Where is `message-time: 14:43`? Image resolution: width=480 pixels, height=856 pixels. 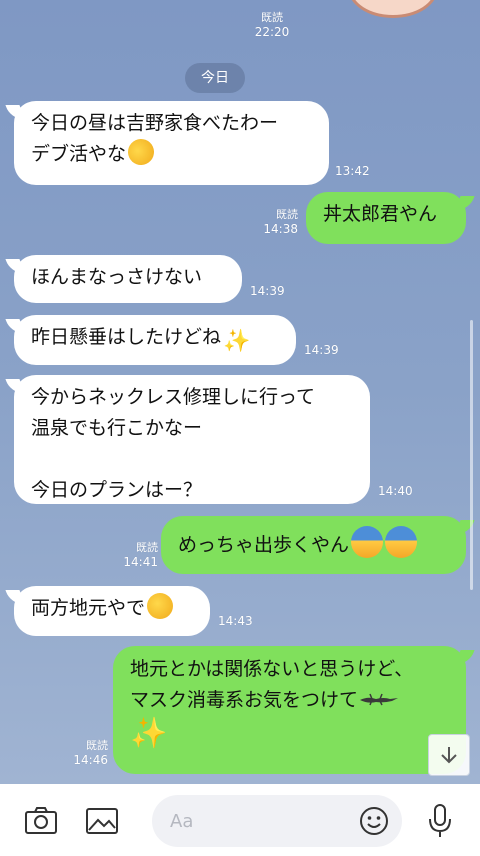 message-time: 14:43 is located at coordinates (235, 621).